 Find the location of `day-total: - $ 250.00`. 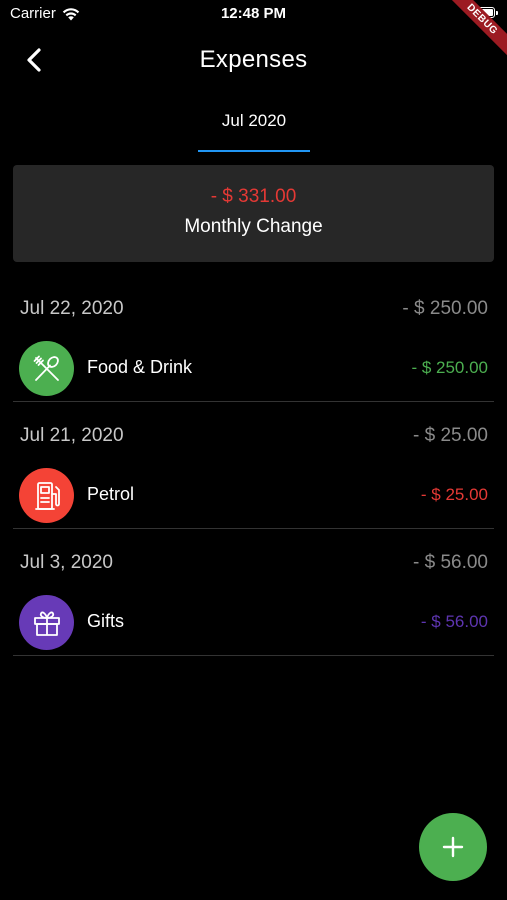

day-total: - $ 250.00 is located at coordinates (445, 308).